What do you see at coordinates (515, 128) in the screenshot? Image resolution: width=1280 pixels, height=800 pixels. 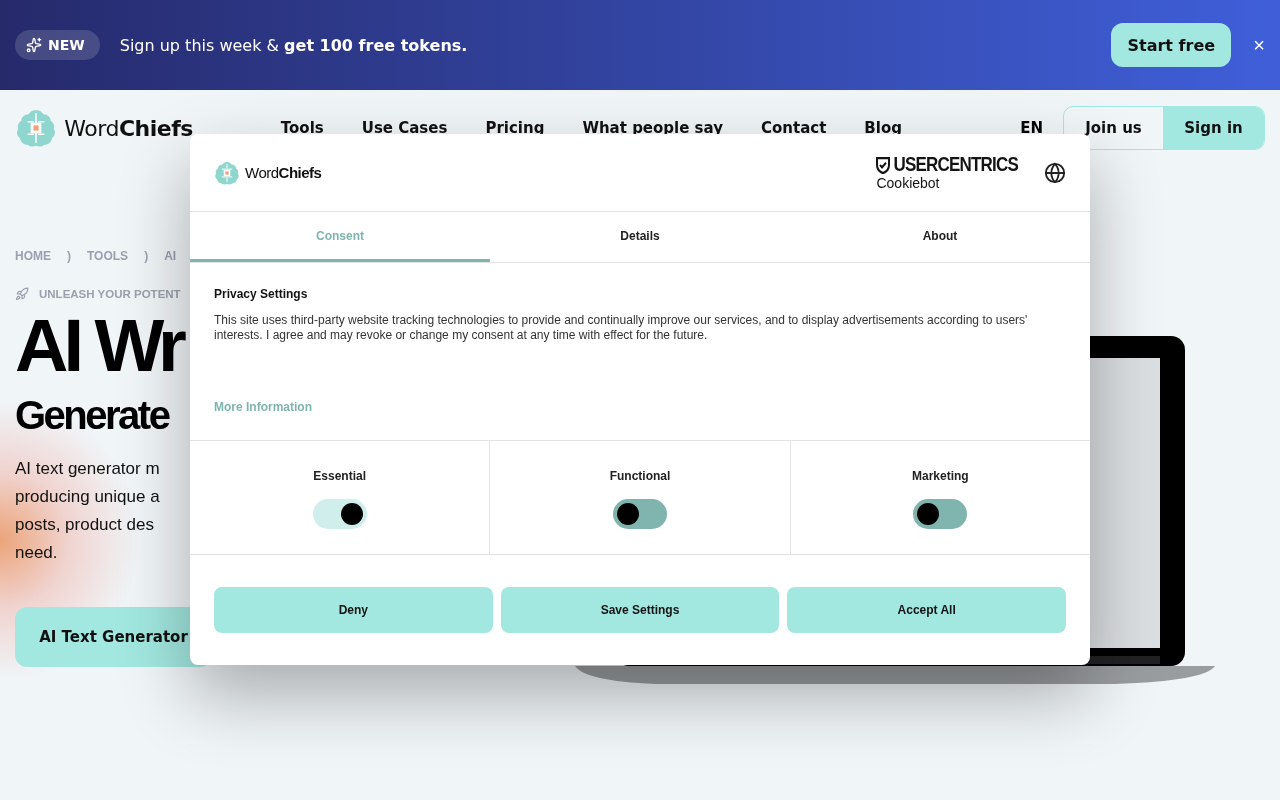 I see `nav-link: Pricing` at bounding box center [515, 128].